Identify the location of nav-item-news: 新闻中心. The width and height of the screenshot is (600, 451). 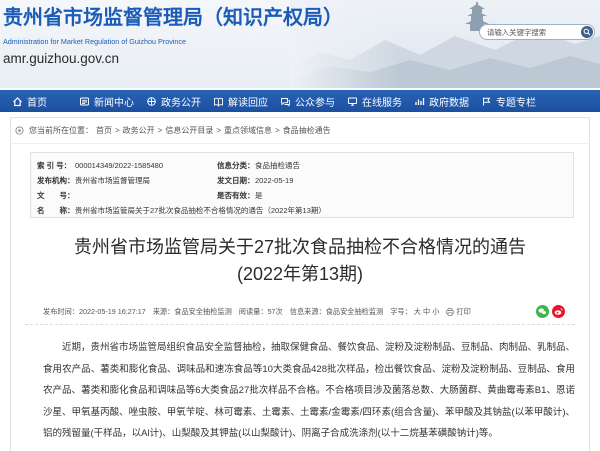
(112, 101).